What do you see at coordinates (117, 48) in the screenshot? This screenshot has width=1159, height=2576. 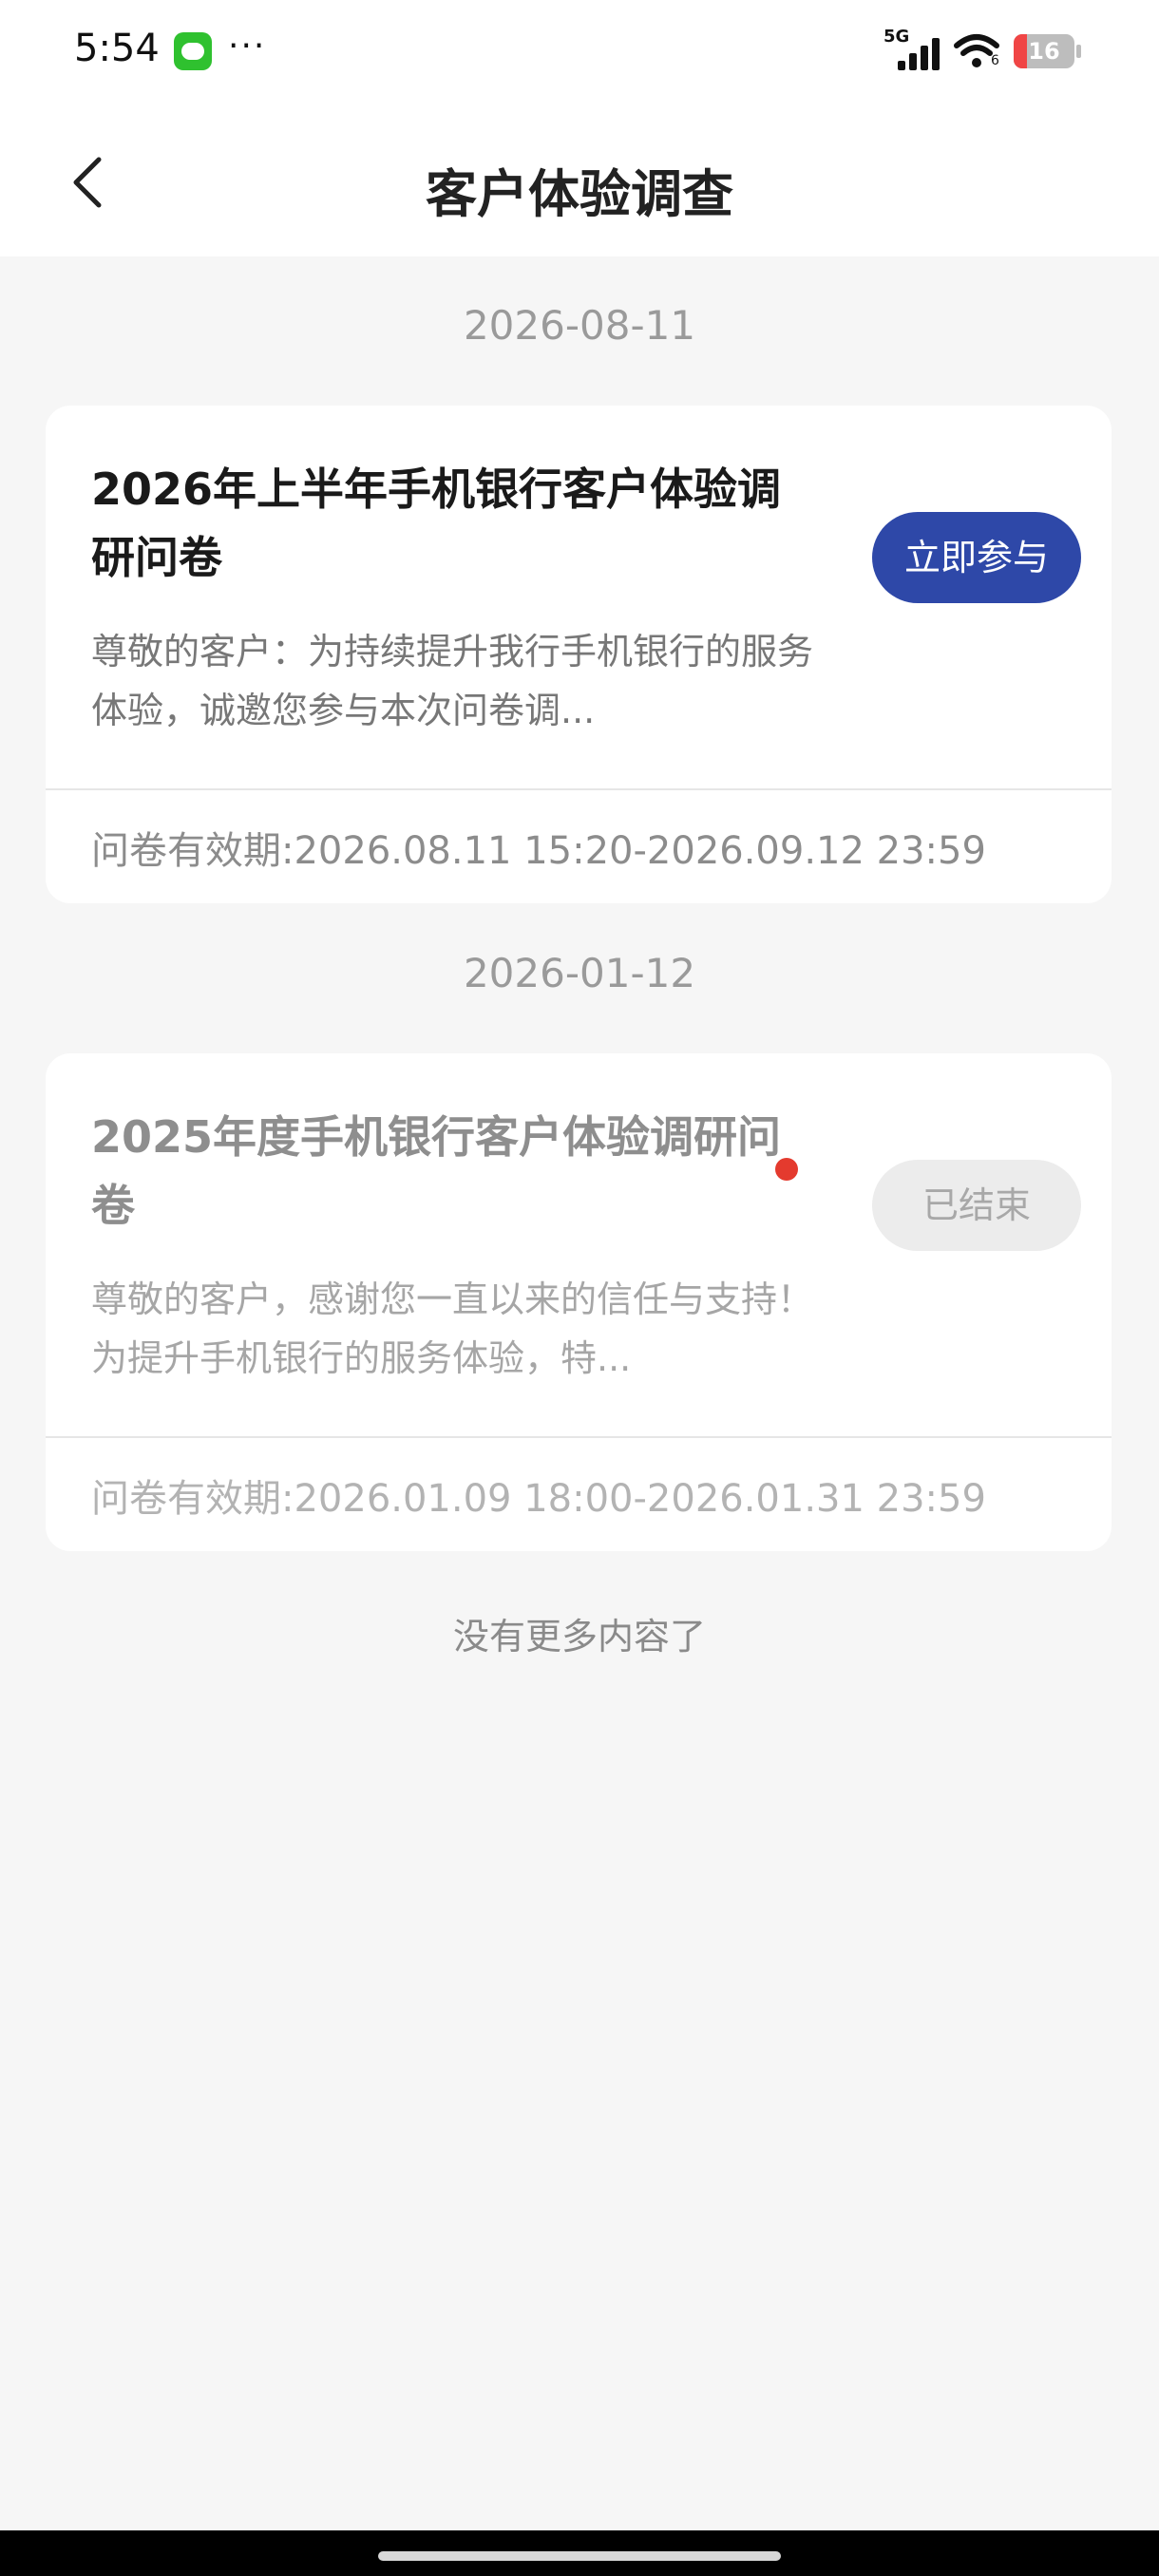 I see `status-time: 5:54` at bounding box center [117, 48].